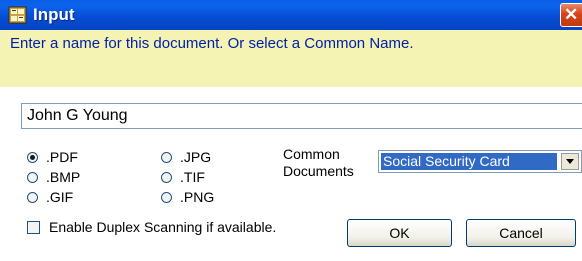 This screenshot has width=582, height=261. I want to click on duplex-checkbox-row: Enable Duplex Scanning if available., so click(151, 227).